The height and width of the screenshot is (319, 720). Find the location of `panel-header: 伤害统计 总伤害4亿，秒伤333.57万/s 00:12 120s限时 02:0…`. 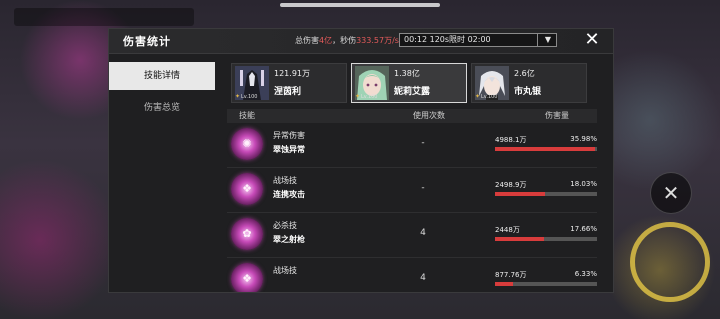

panel-header: 伤害统计 总伤害4亿，秒伤333.57万/s 00:12 120s限时 02:0… is located at coordinates (361, 41).